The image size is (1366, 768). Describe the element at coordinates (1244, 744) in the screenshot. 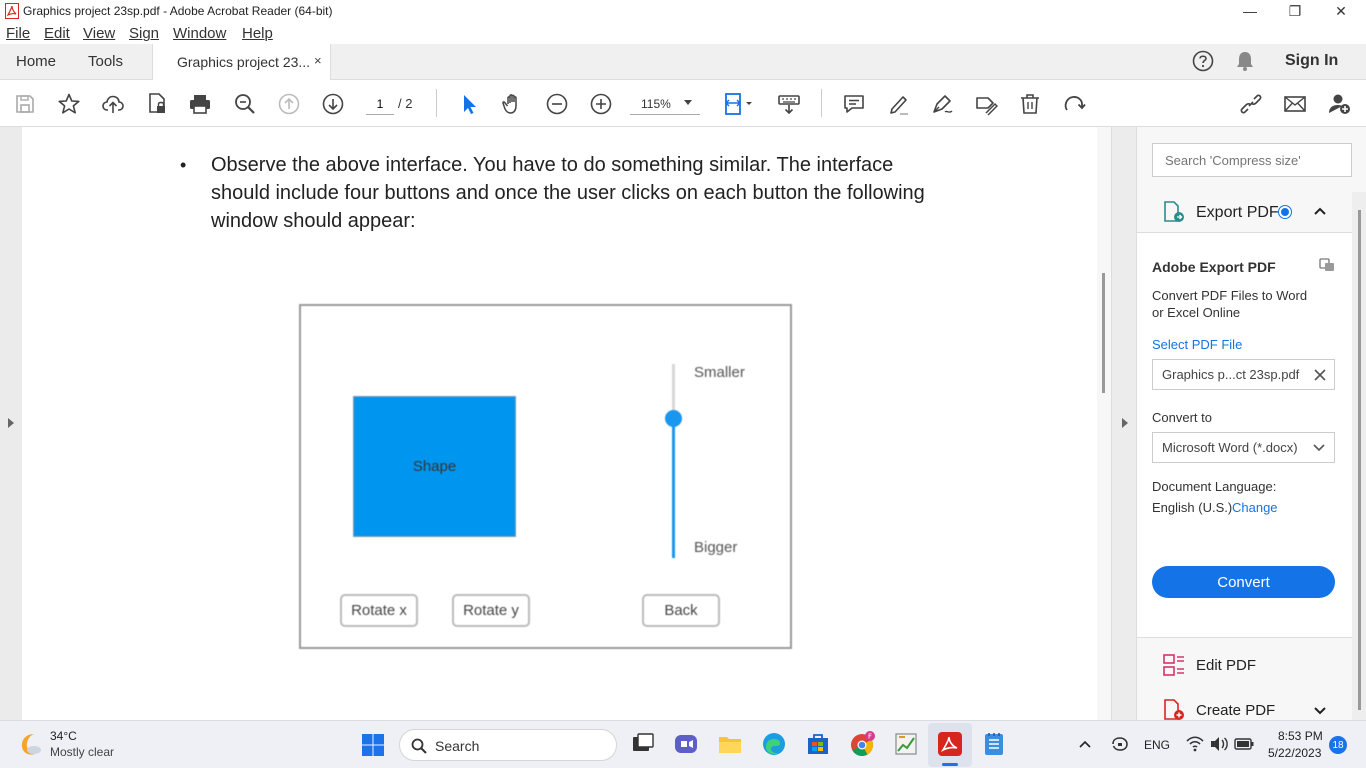

I see `battery-icon` at that location.